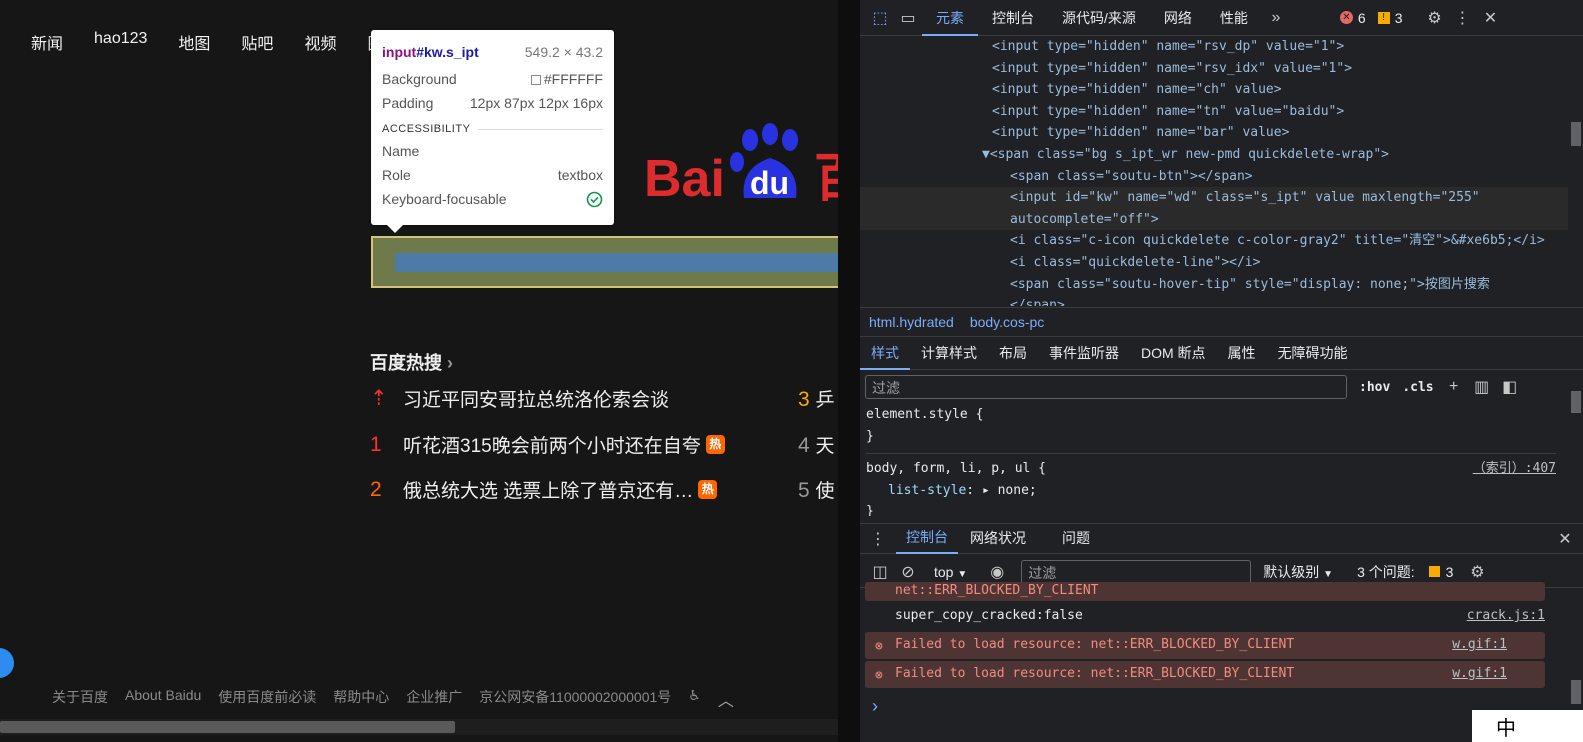 This screenshot has width=1583, height=742. Describe the element at coordinates (1374, 387) in the screenshot. I see `hov-button: :hov` at that location.